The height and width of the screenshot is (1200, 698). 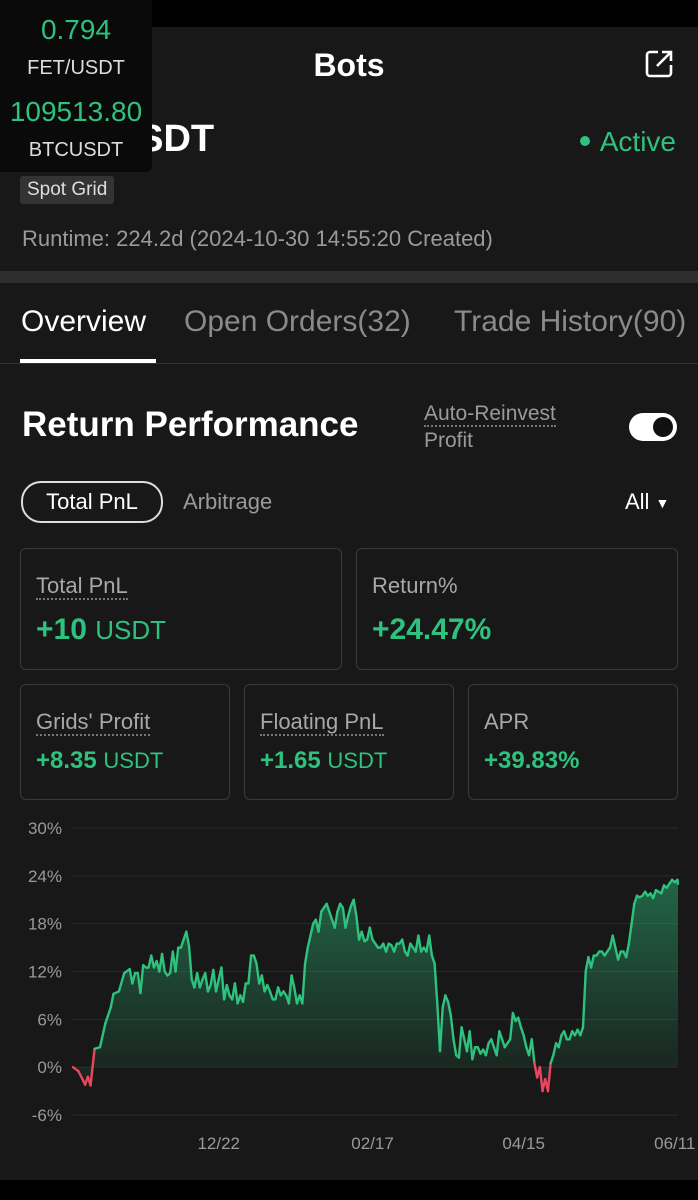 I want to click on price-ticker-overlay: 0.794 FET/USDT 109513.80 BTCUSDT, so click(x=76, y=86).